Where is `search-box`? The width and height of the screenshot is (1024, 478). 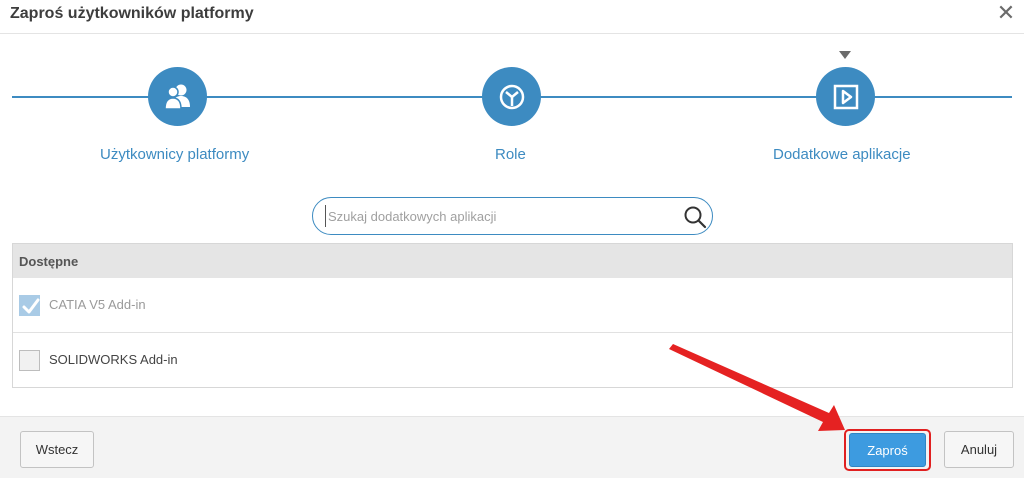
search-box is located at coordinates (512, 216).